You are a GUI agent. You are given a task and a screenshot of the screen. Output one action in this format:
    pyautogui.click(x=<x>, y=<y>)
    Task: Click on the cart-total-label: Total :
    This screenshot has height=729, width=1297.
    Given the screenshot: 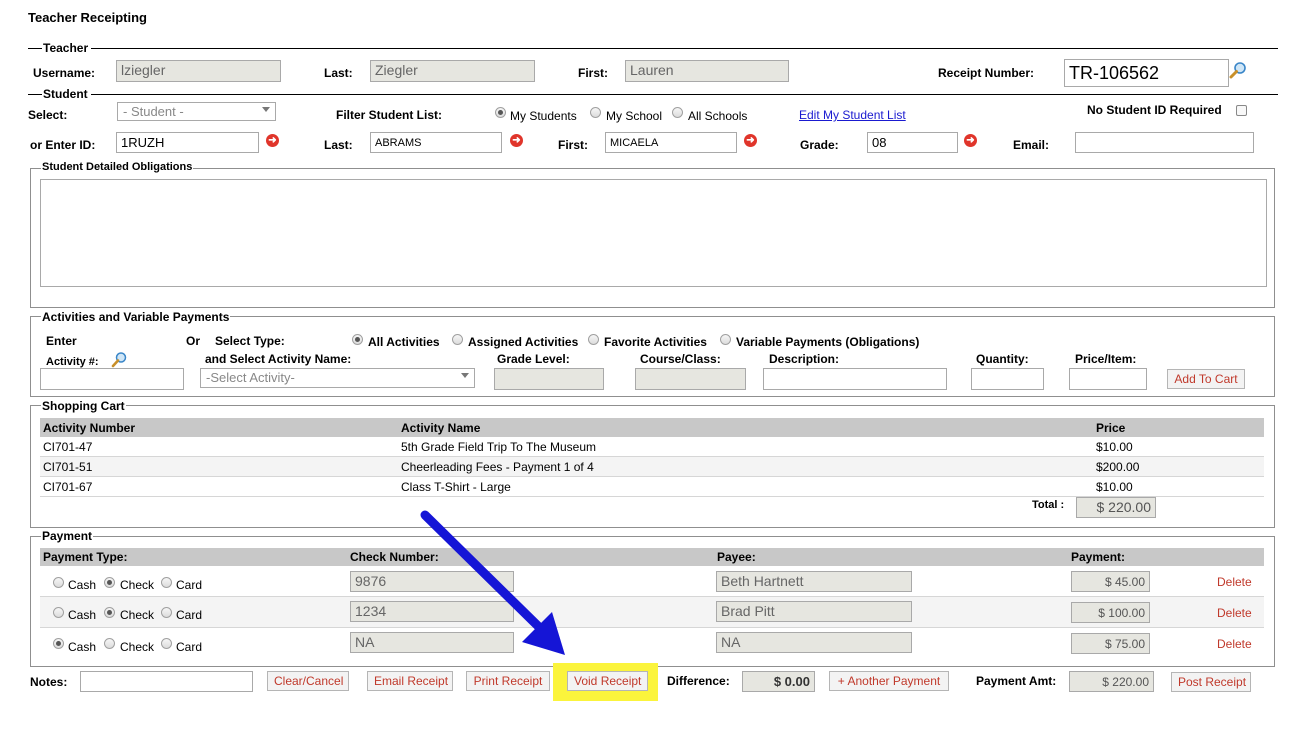 What is the action you would take?
    pyautogui.click(x=1048, y=505)
    